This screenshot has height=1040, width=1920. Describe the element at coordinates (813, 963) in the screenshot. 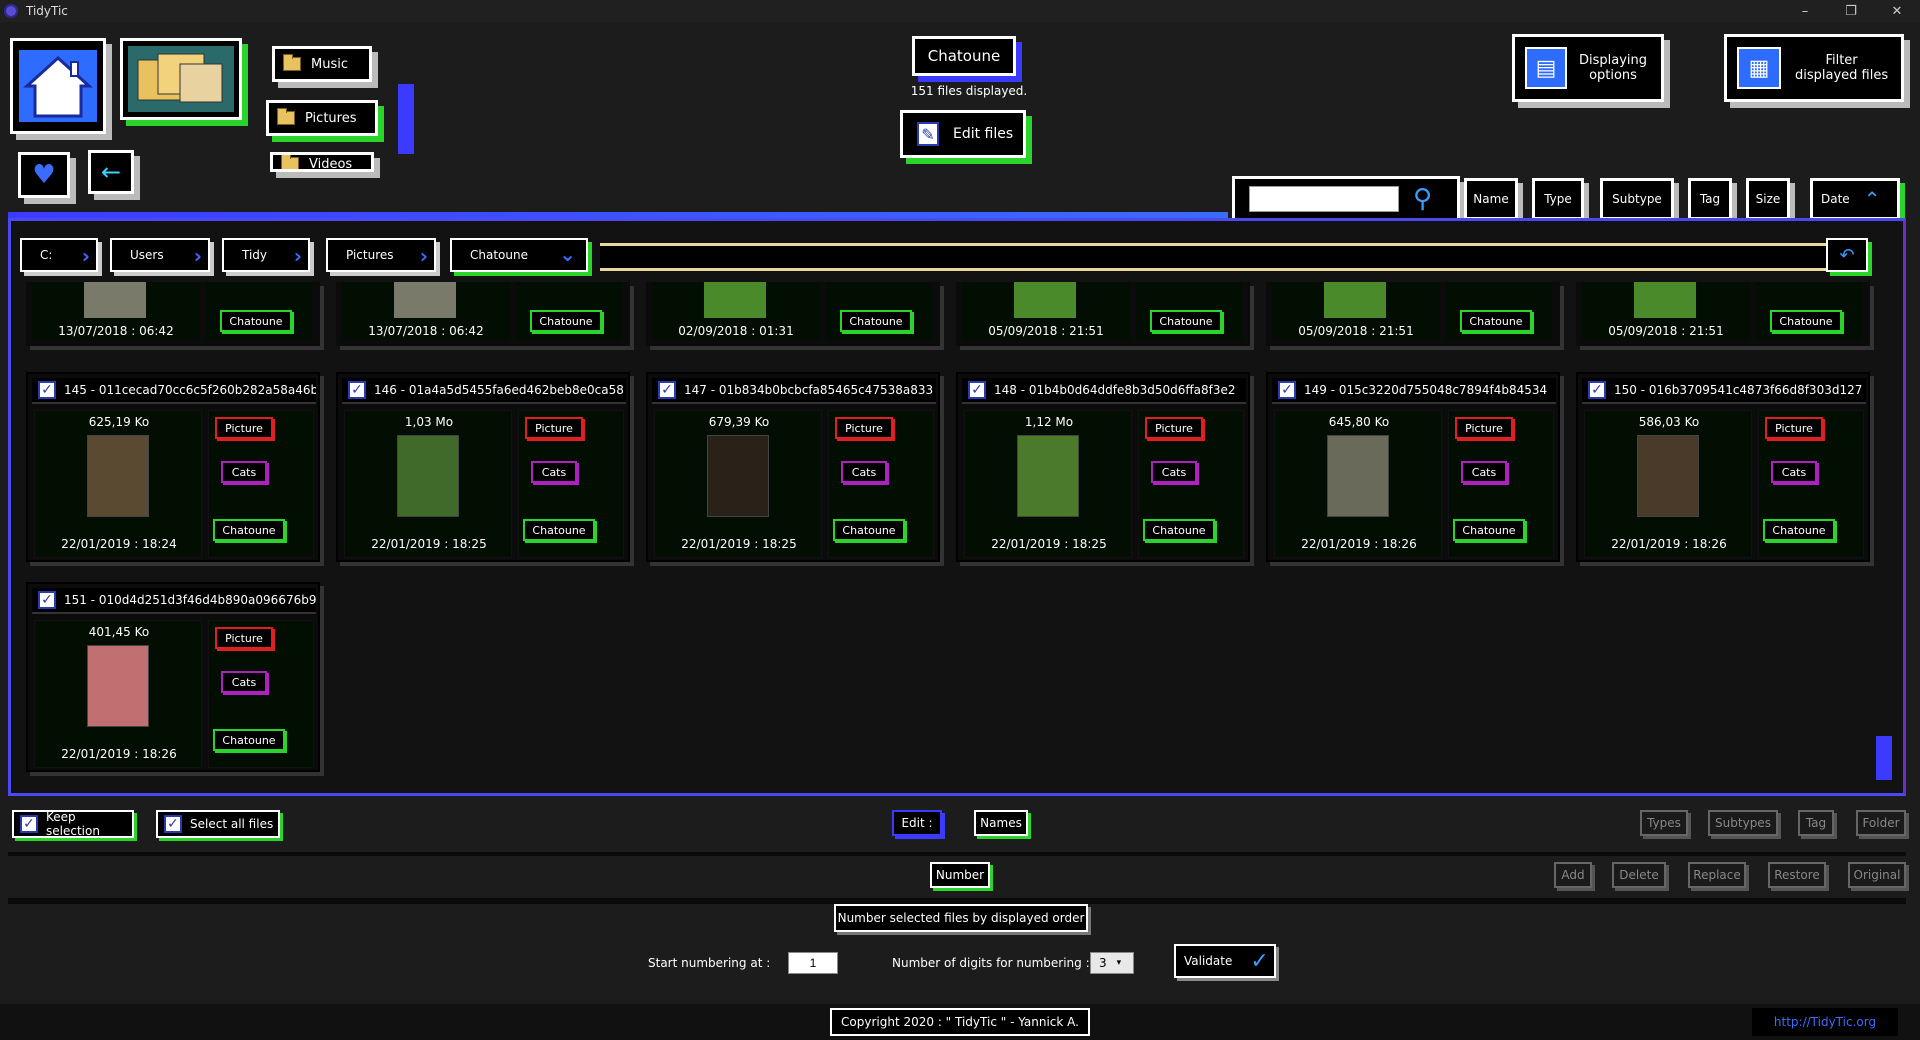

I see `start-numbering-input` at that location.